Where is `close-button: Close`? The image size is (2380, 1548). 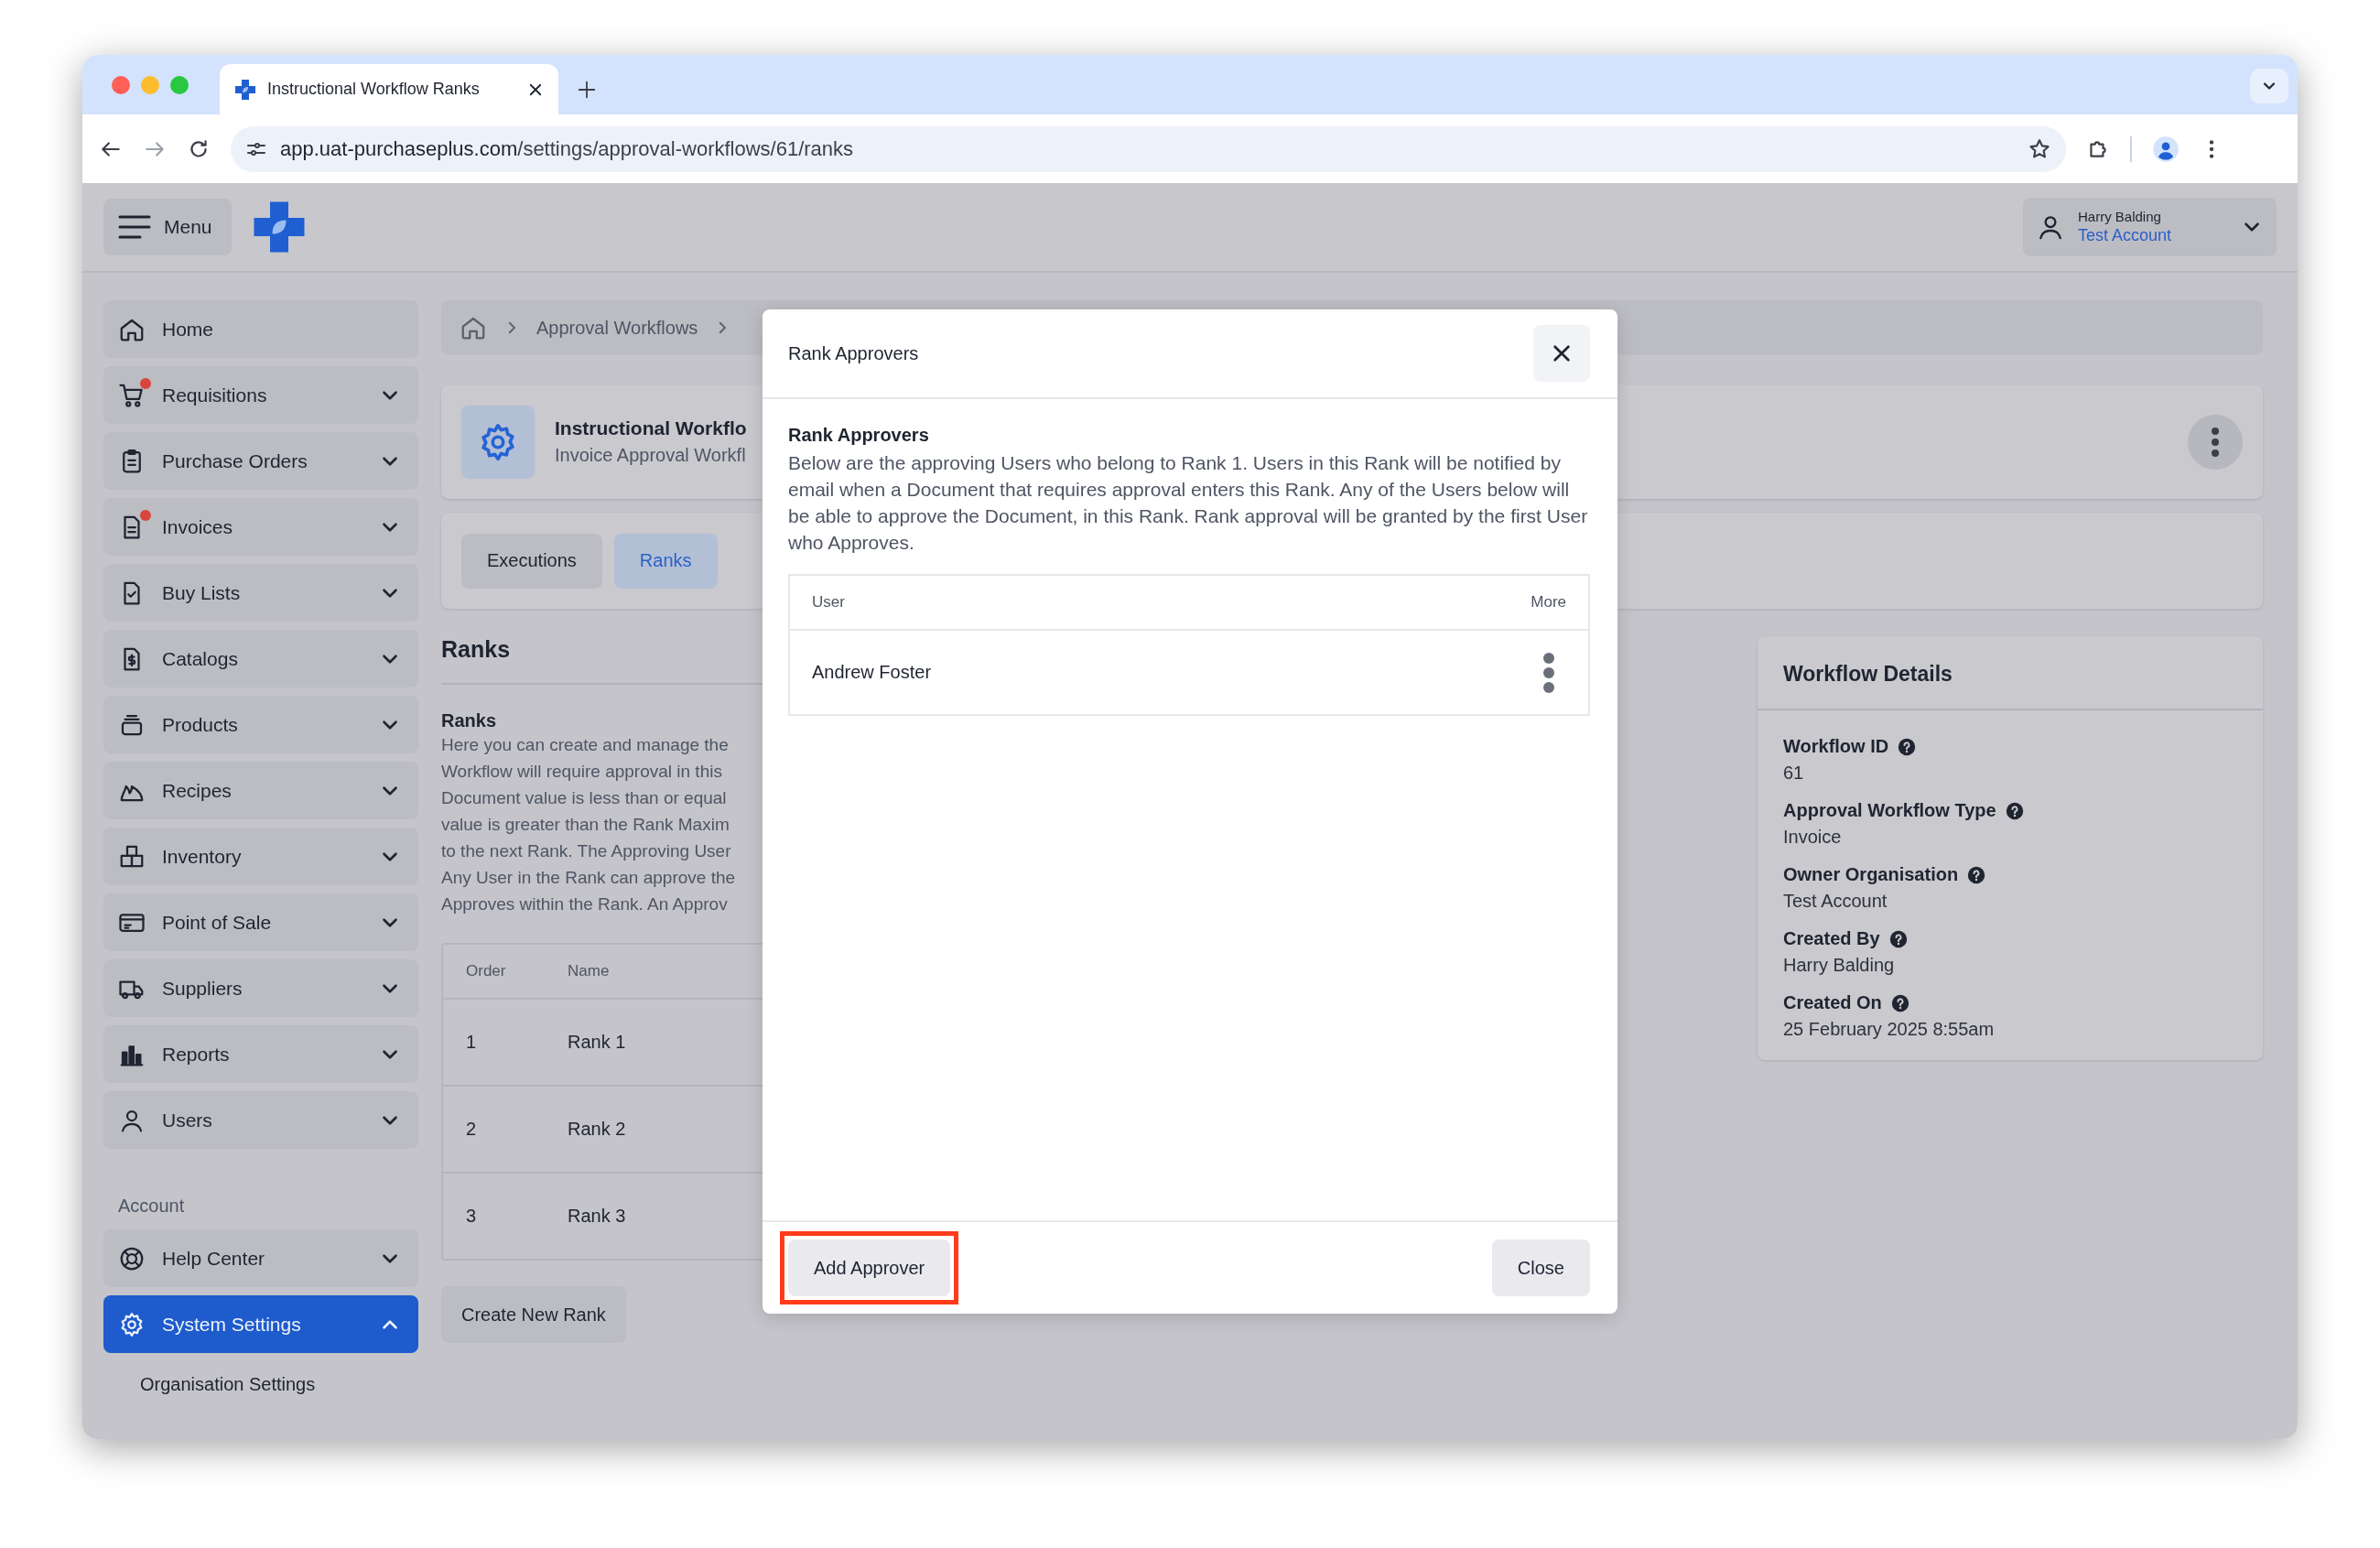
close-button: Close is located at coordinates (1540, 1267).